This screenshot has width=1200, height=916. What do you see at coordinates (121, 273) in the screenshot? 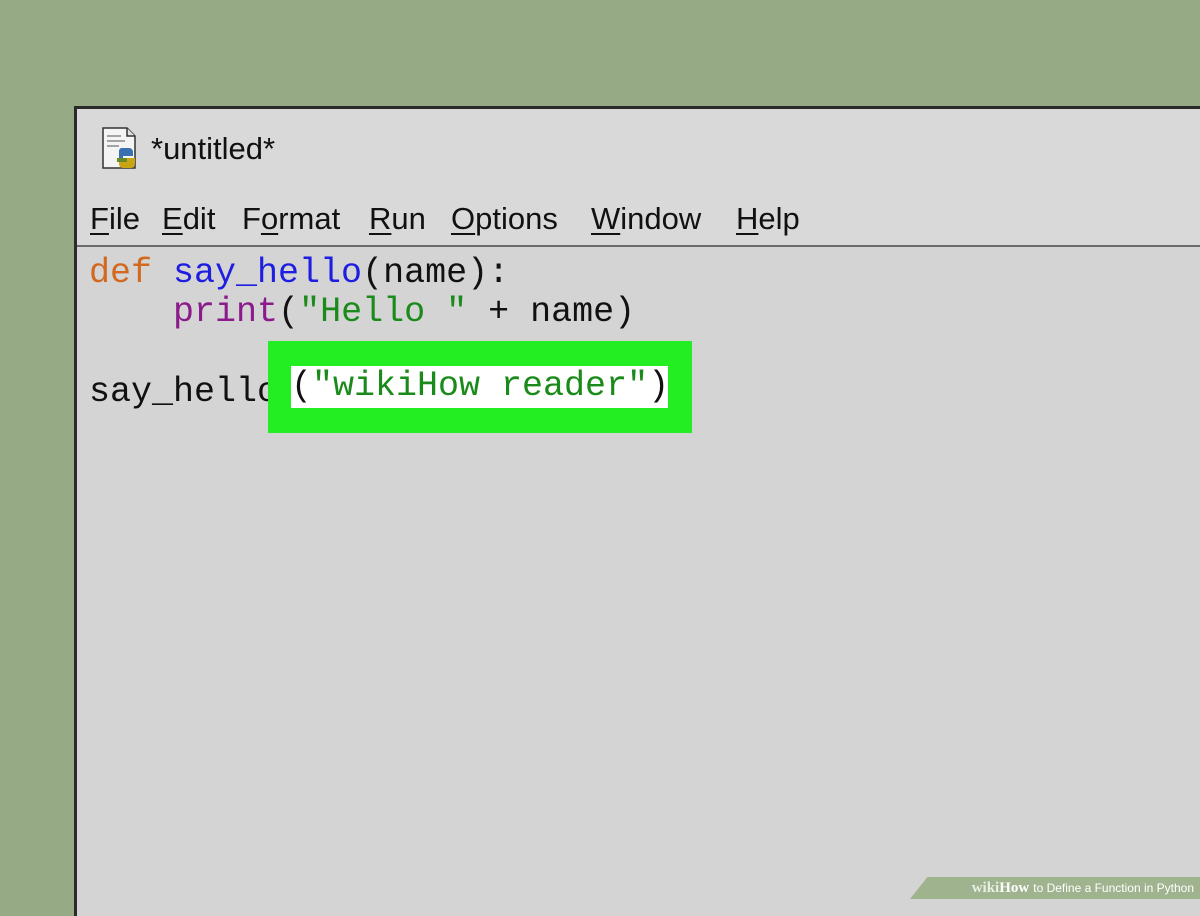
I see `keyword-def: def` at bounding box center [121, 273].